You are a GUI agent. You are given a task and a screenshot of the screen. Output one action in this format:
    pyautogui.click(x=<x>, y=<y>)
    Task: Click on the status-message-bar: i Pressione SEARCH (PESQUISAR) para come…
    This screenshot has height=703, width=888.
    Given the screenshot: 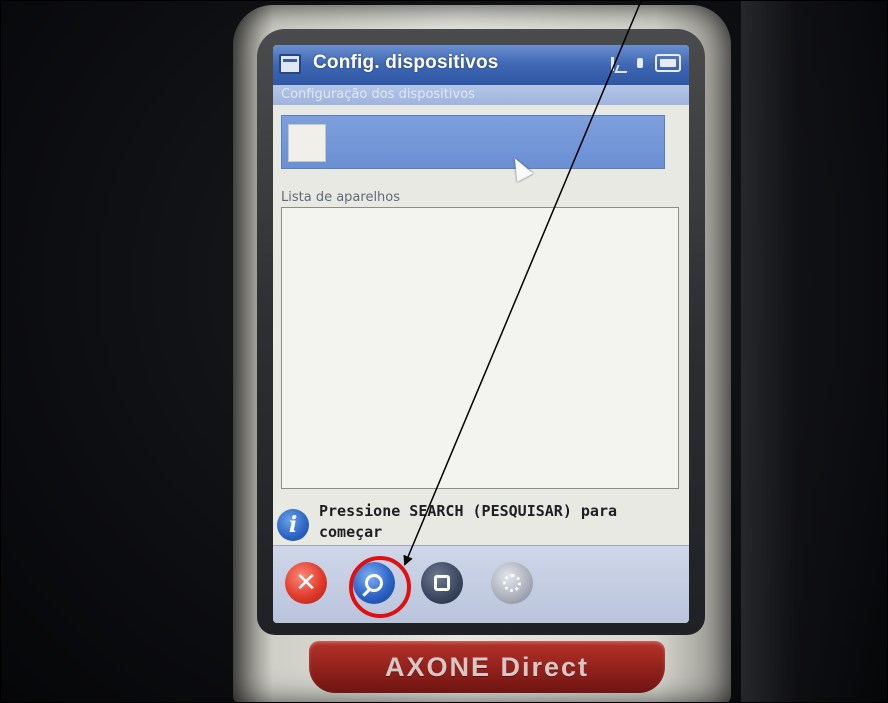 What is the action you would take?
    pyautogui.click(x=481, y=519)
    